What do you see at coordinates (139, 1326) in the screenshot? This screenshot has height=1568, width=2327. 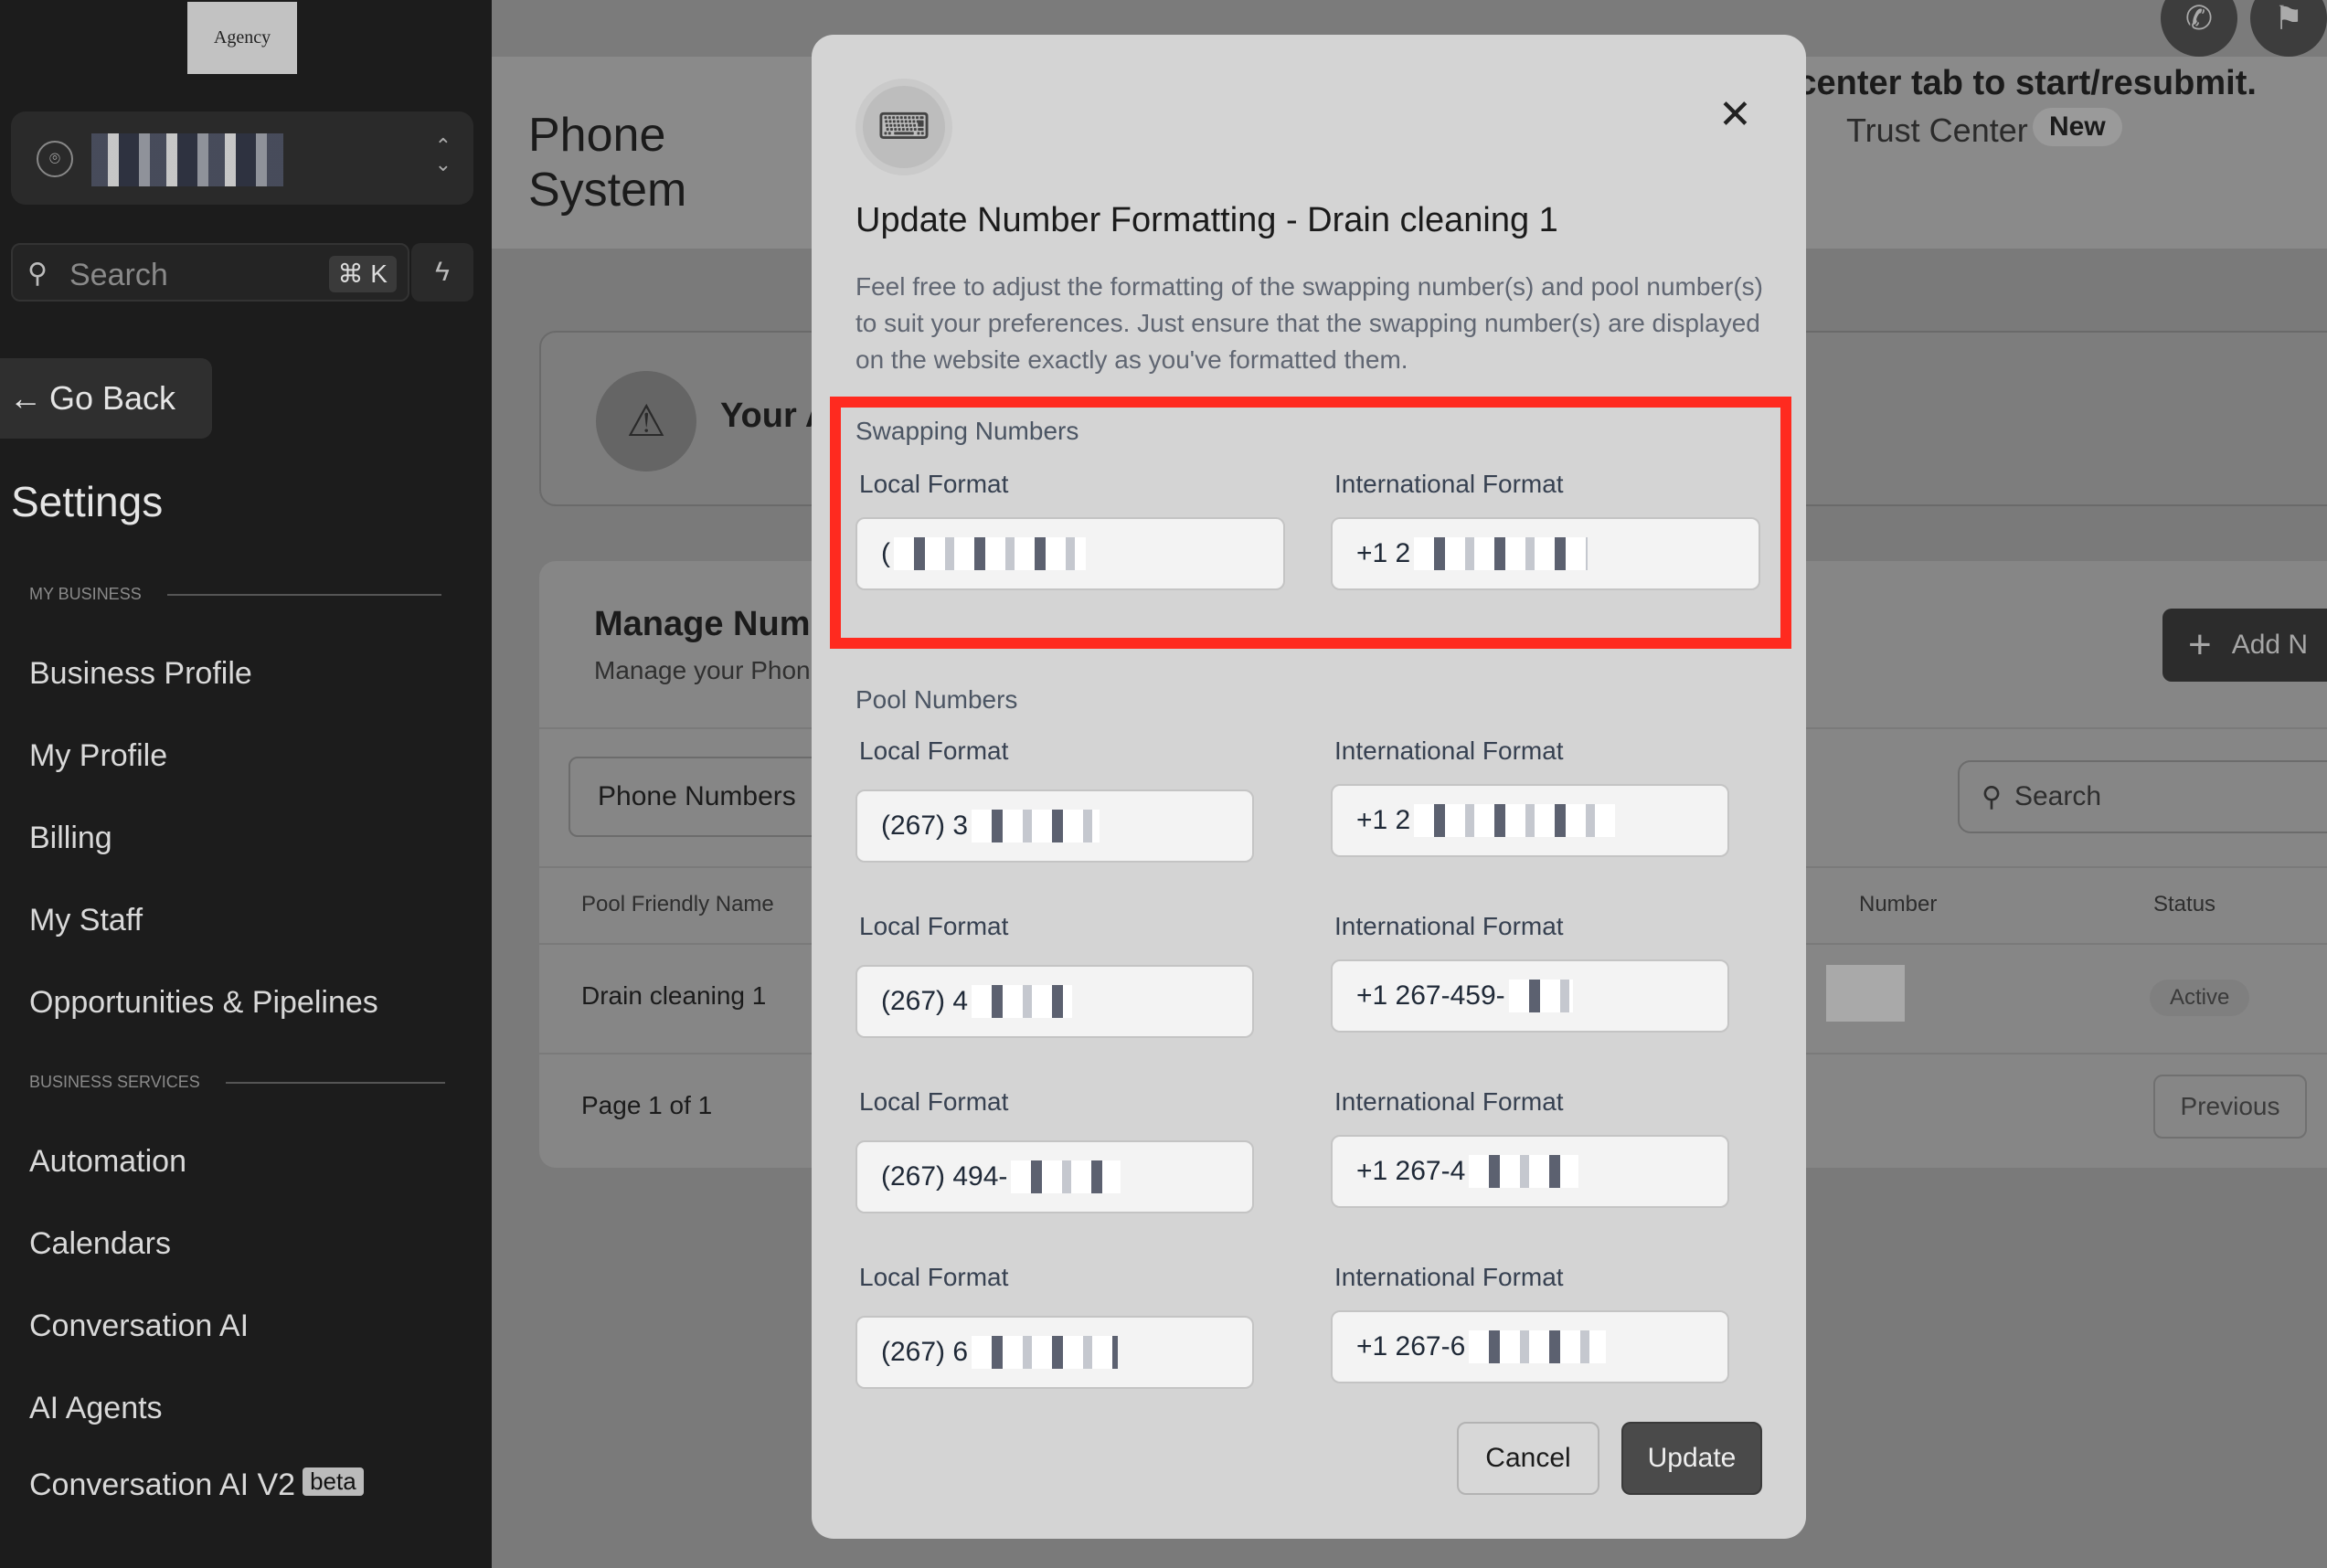 I see `sidebar-item-conversation-ai: Conversation AI` at bounding box center [139, 1326].